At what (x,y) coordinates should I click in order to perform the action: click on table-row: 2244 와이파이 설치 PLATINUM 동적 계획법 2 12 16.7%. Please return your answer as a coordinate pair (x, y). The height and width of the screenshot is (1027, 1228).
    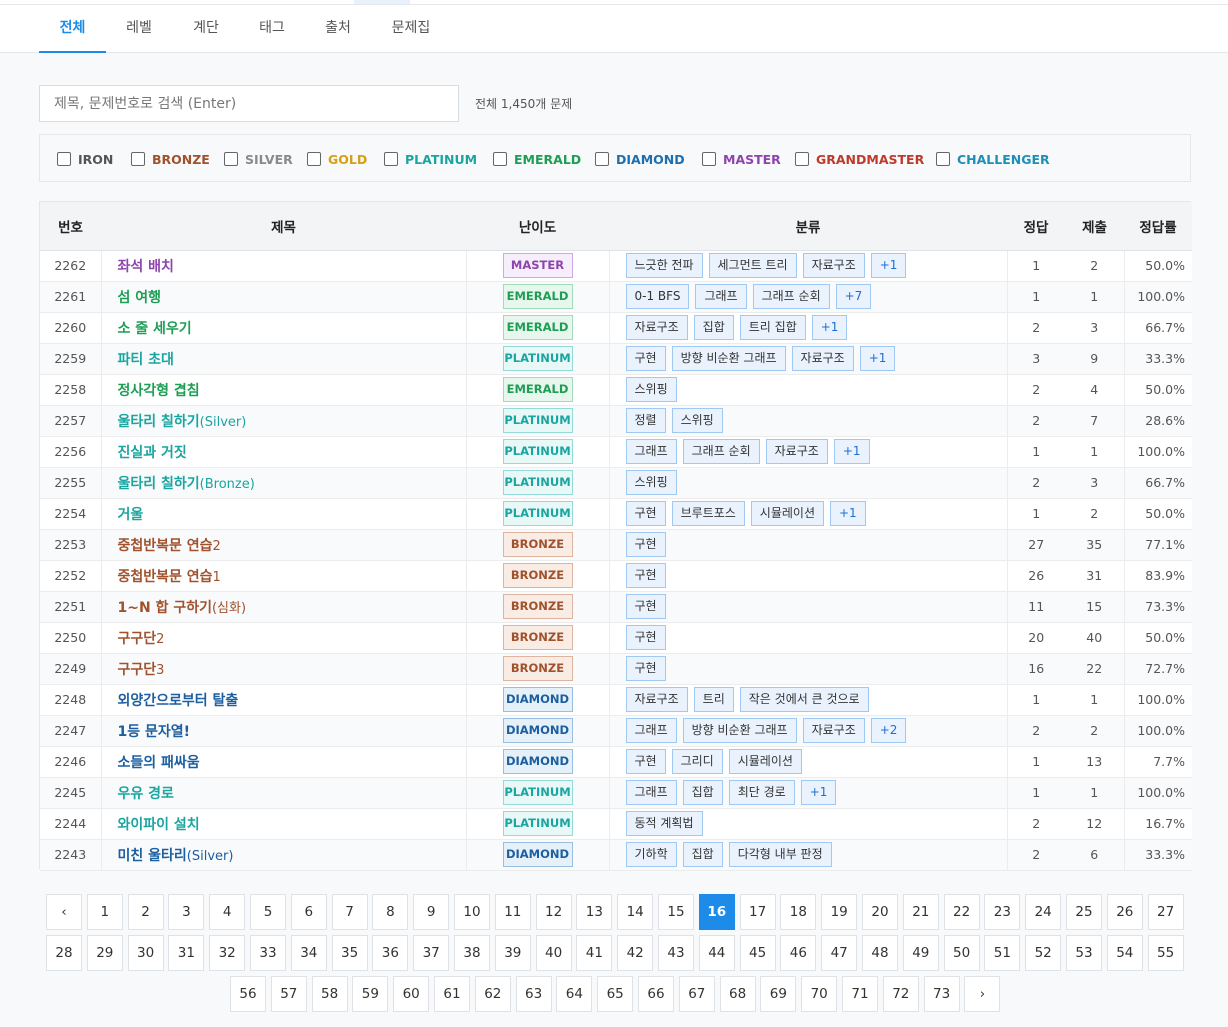
    Looking at the image, I should click on (616, 824).